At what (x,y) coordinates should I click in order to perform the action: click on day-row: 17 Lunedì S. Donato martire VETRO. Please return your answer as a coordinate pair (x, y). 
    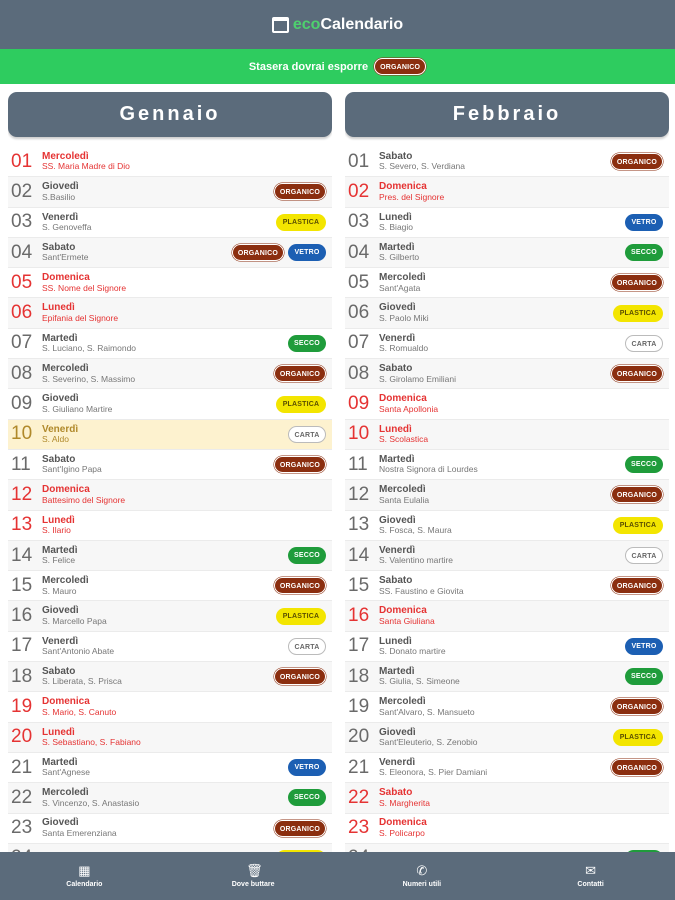
    Looking at the image, I should click on (507, 647).